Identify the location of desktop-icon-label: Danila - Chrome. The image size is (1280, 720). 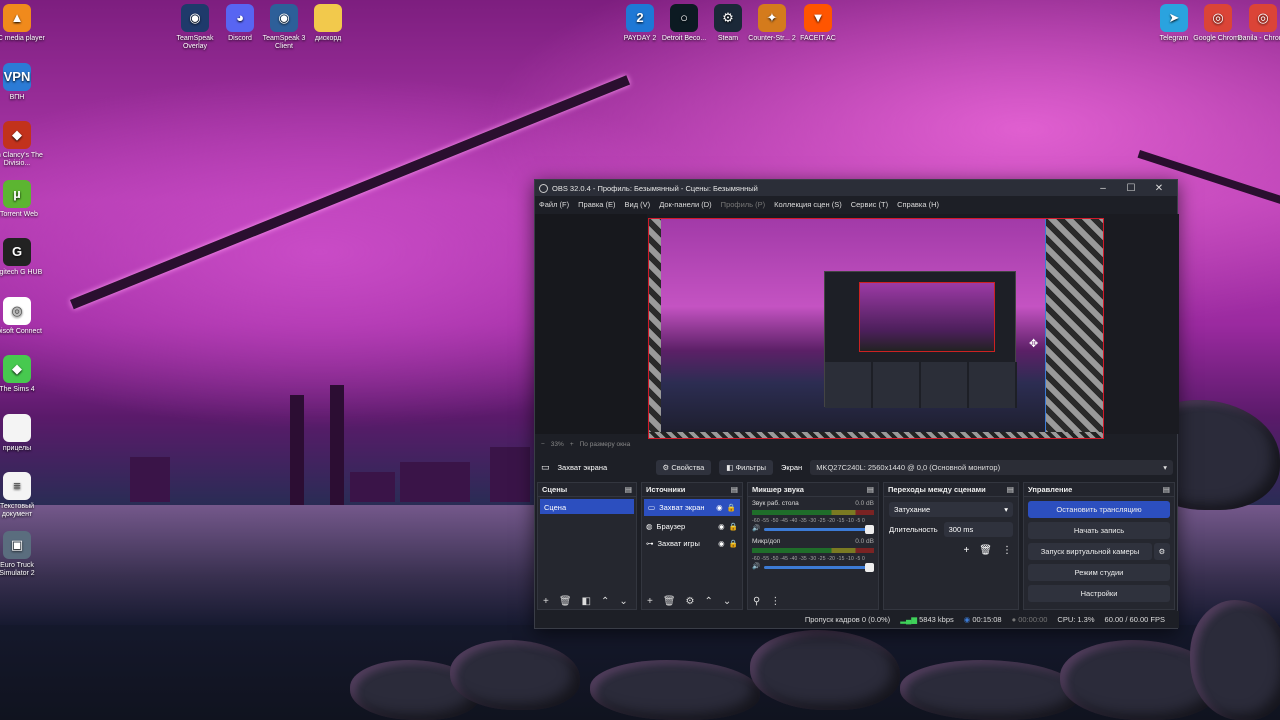
(1258, 38).